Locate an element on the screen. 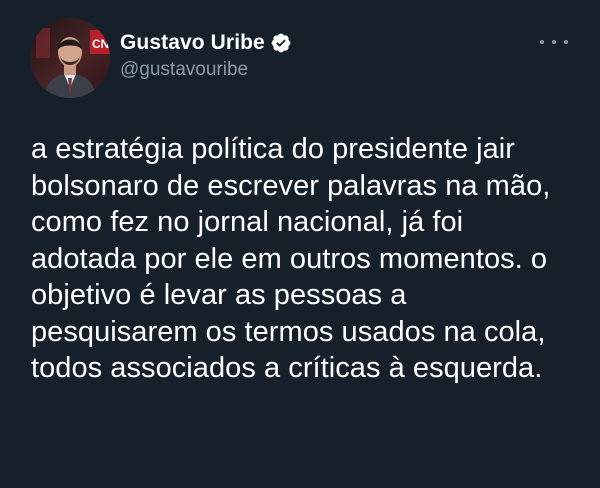 This screenshot has width=600, height=488. more-options-icon is located at coordinates (554, 42).